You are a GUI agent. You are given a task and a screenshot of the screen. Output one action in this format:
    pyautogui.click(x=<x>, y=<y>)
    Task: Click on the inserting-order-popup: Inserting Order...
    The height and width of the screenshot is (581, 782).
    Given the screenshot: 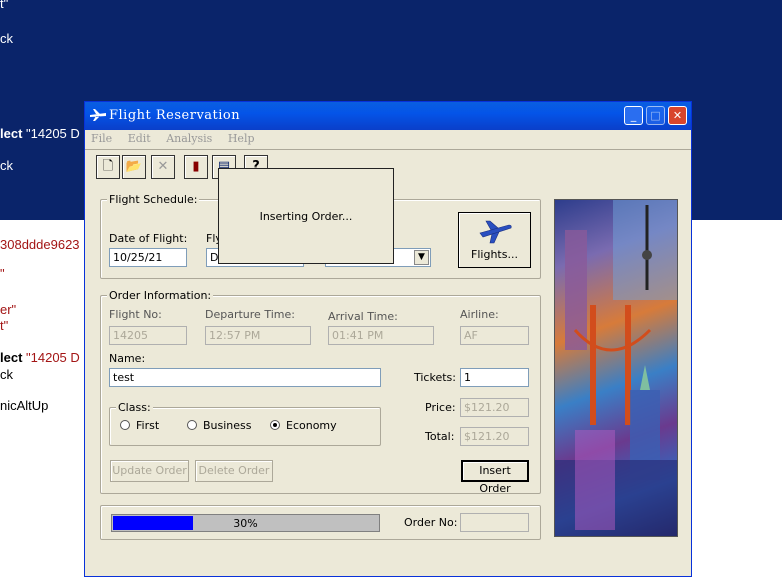 What is the action you would take?
    pyautogui.click(x=306, y=216)
    